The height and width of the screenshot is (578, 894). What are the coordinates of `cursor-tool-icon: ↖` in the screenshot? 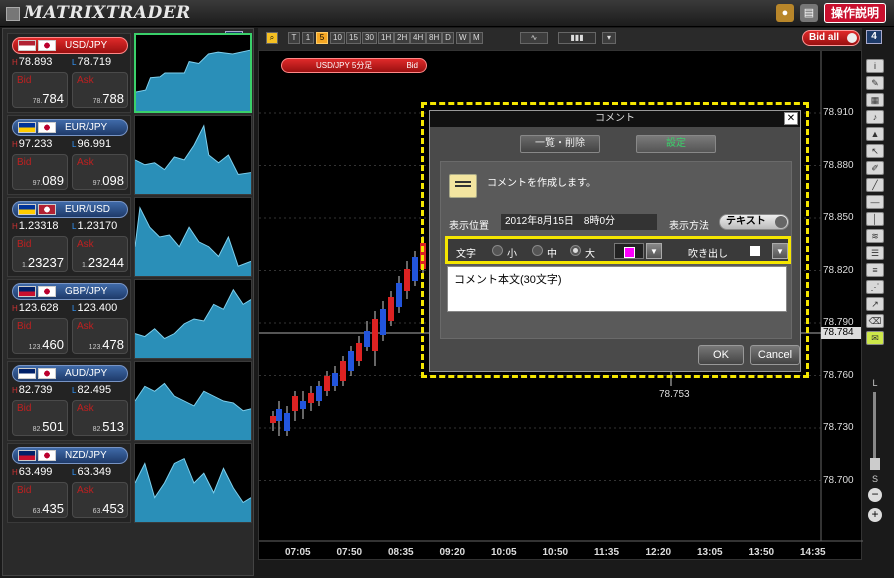 It's located at (875, 151).